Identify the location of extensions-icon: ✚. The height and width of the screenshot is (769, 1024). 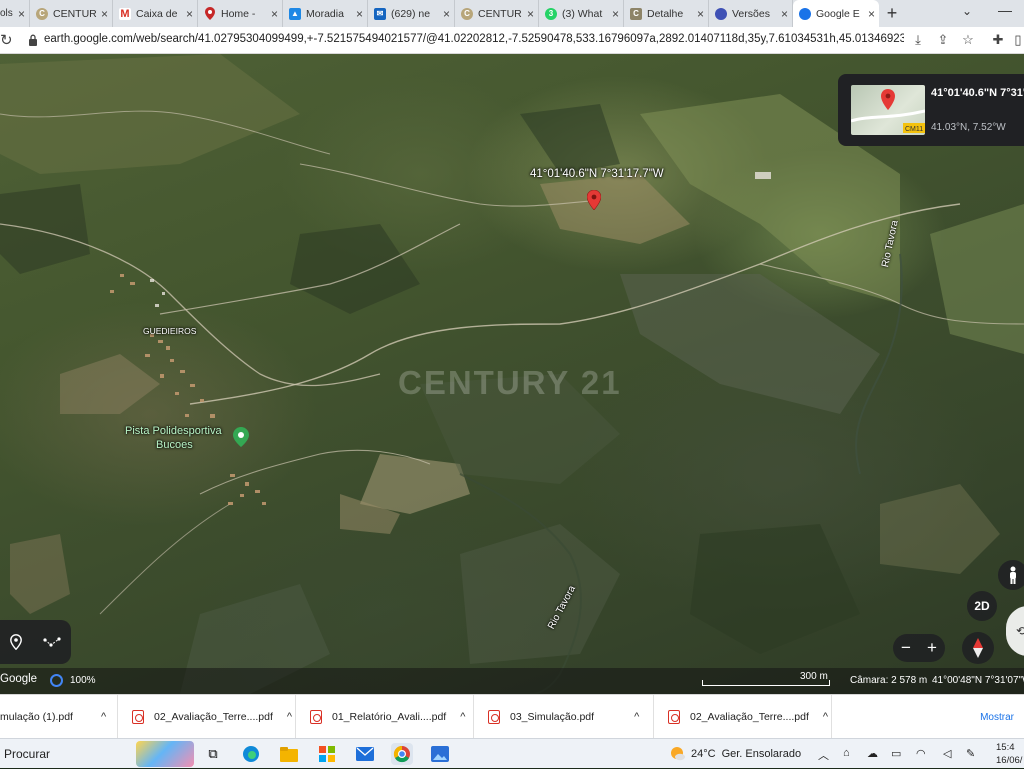
(998, 40).